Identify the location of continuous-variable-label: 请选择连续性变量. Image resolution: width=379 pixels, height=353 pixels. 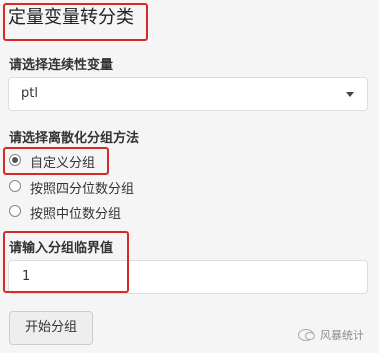
(61, 65).